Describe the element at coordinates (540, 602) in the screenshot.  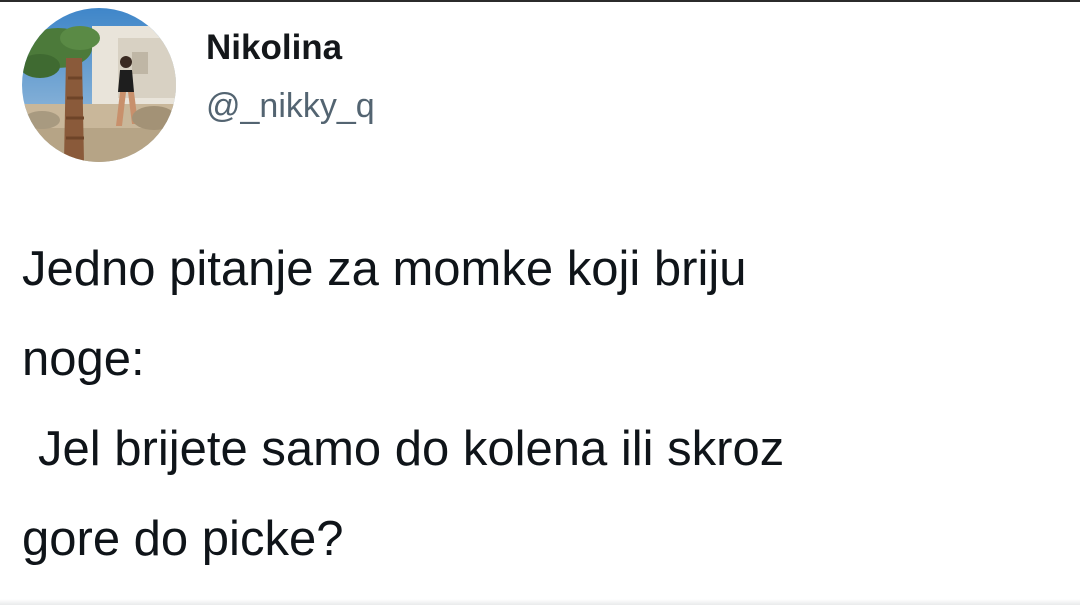
I see `bottom-divider` at that location.